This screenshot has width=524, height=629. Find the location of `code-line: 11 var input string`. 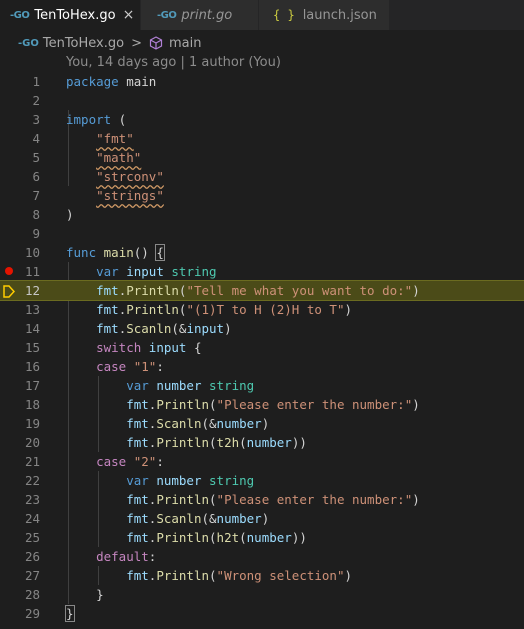

code-line: 11 var input string is located at coordinates (262, 271).